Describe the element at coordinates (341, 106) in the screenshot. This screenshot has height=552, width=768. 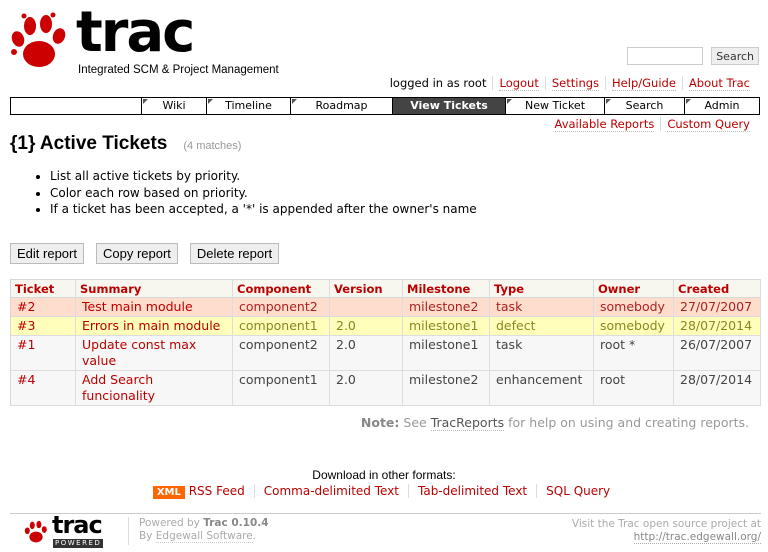
I see `tab-roadmap: Roadmap` at that location.